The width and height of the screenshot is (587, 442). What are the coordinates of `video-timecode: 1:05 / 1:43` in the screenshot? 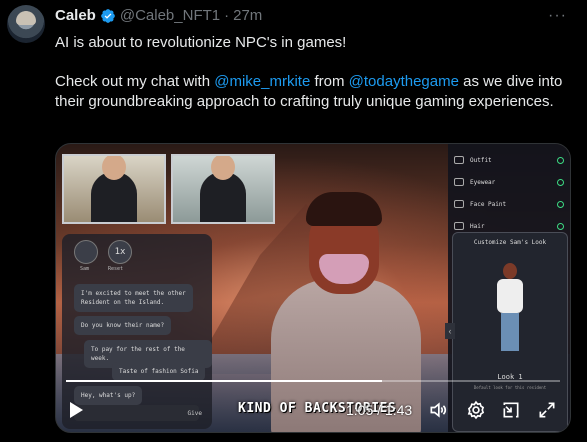 It's located at (379, 410).